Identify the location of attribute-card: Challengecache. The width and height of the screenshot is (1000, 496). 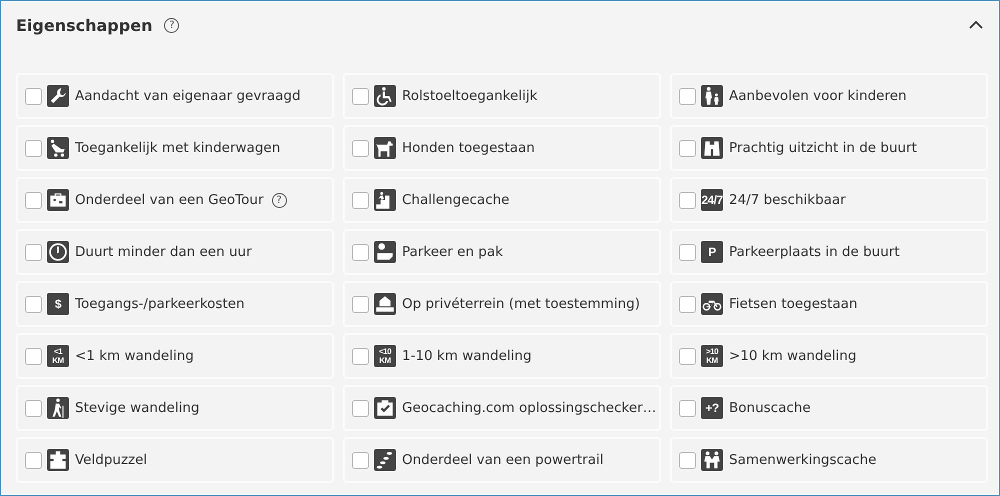
(502, 200).